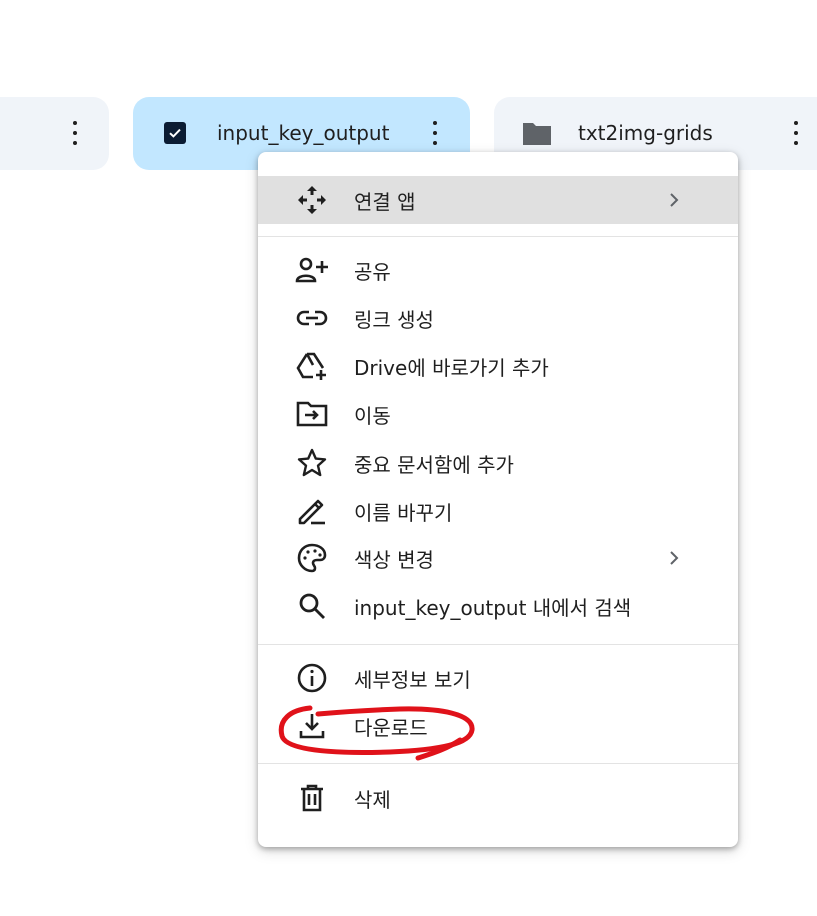  What do you see at coordinates (498, 200) in the screenshot?
I see `menu-item-open-with: 연결 앱` at bounding box center [498, 200].